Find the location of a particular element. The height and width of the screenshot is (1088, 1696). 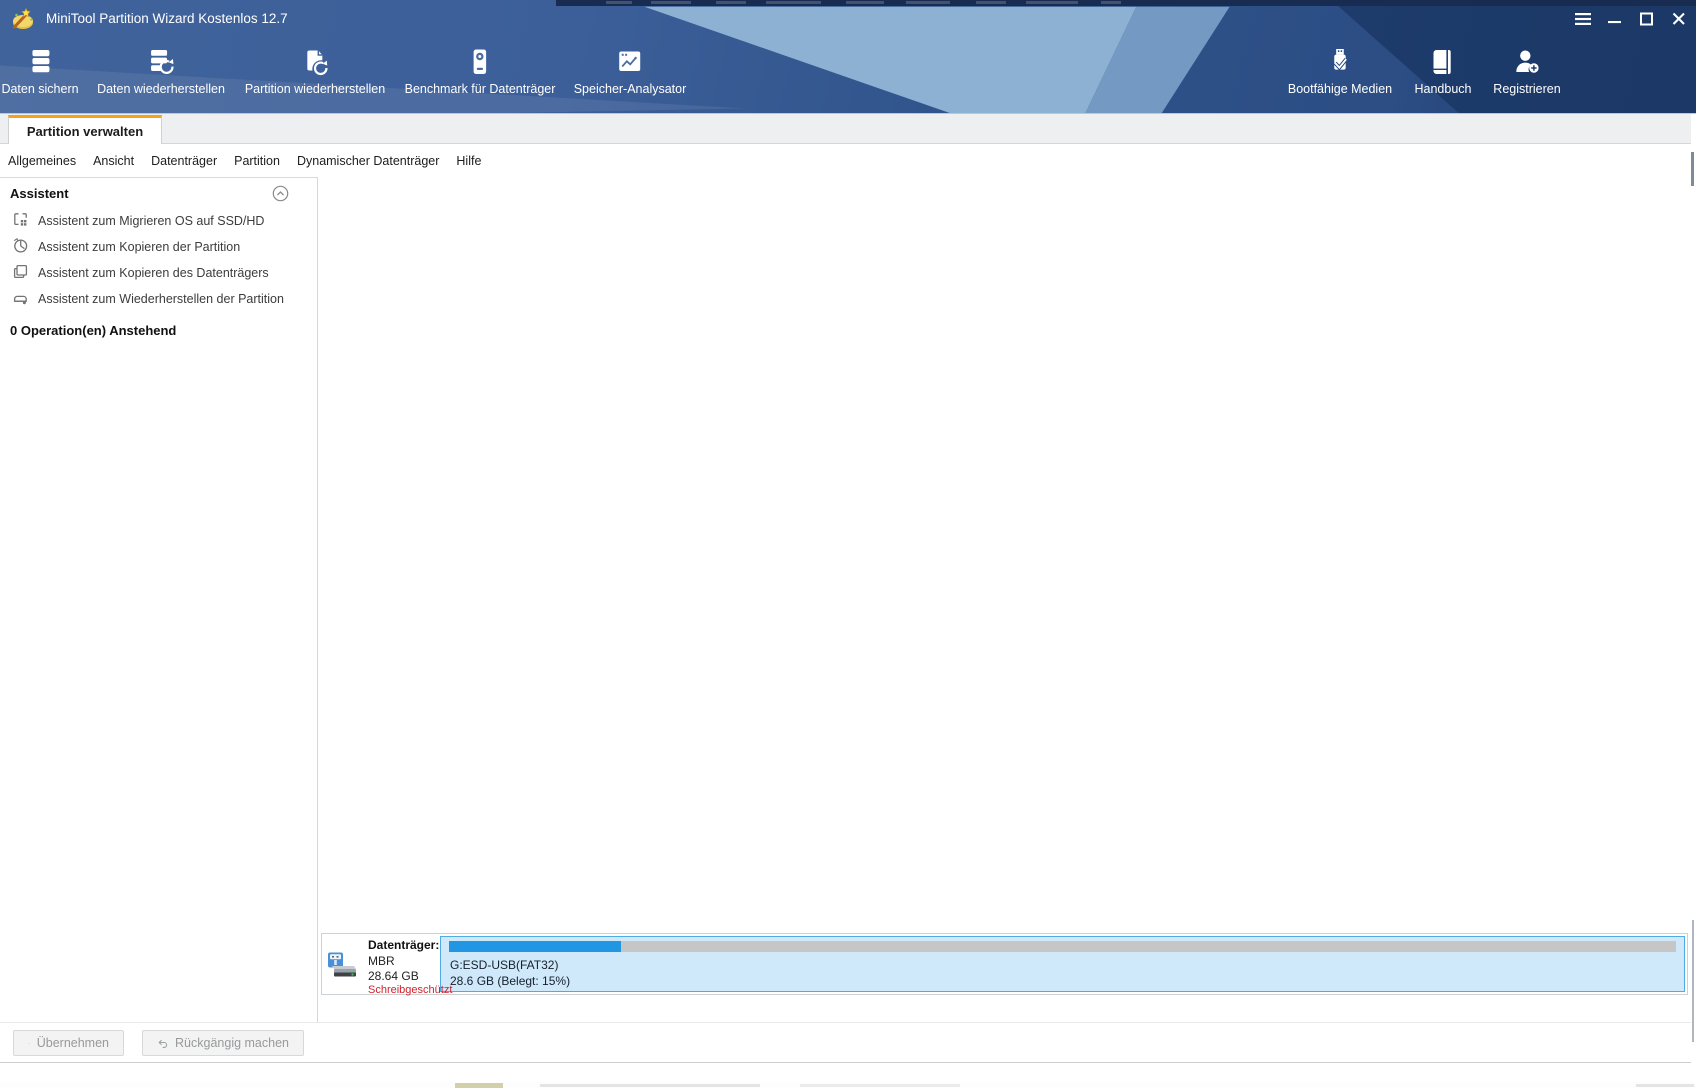

wizard-label: Assistent zum Kopieren des Datenträgers is located at coordinates (153, 273).